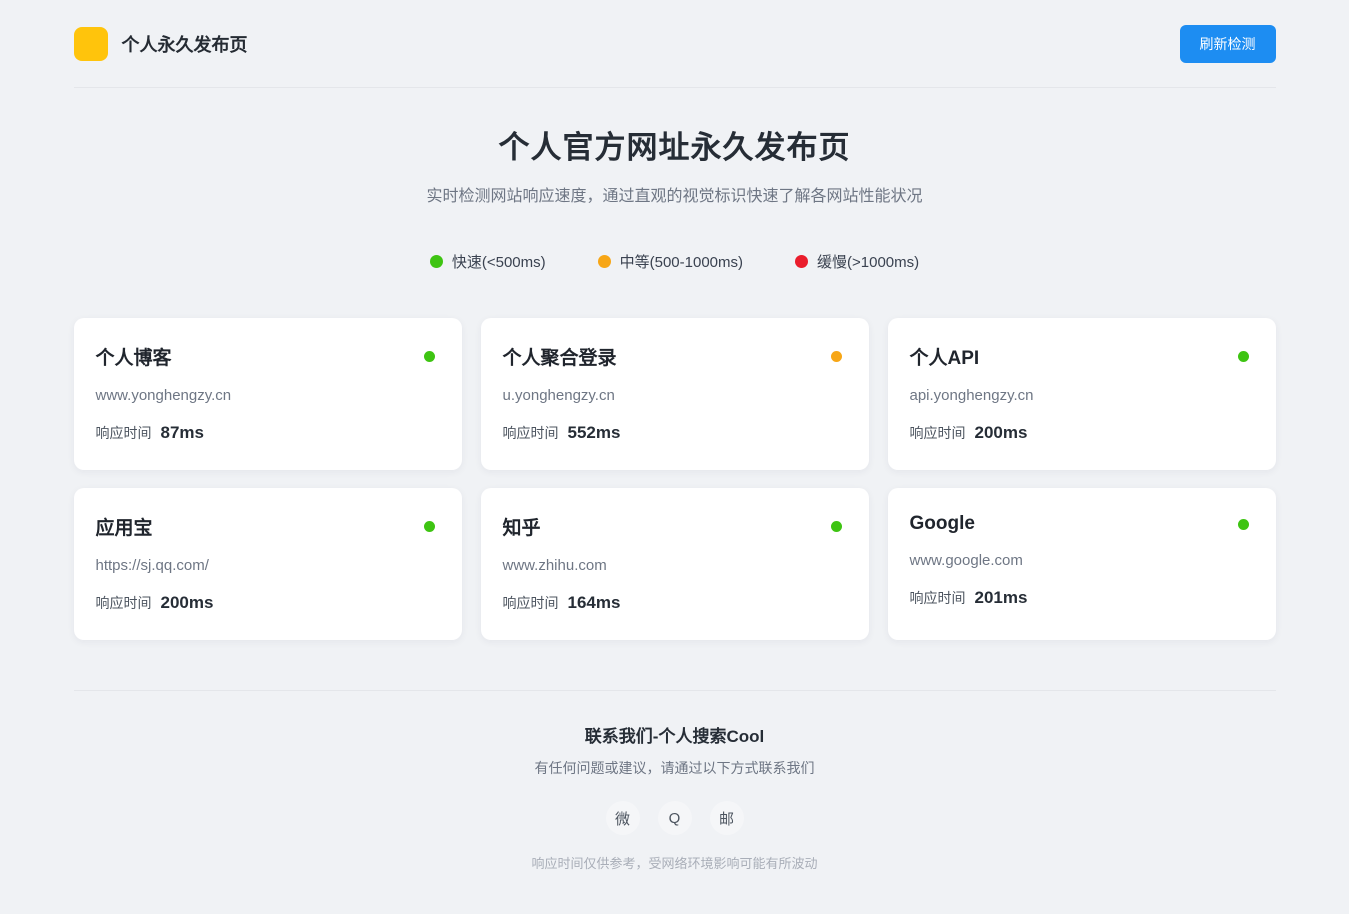 Image resolution: width=1349 pixels, height=914 pixels. I want to click on wechat-icon: 微, so click(622, 818).